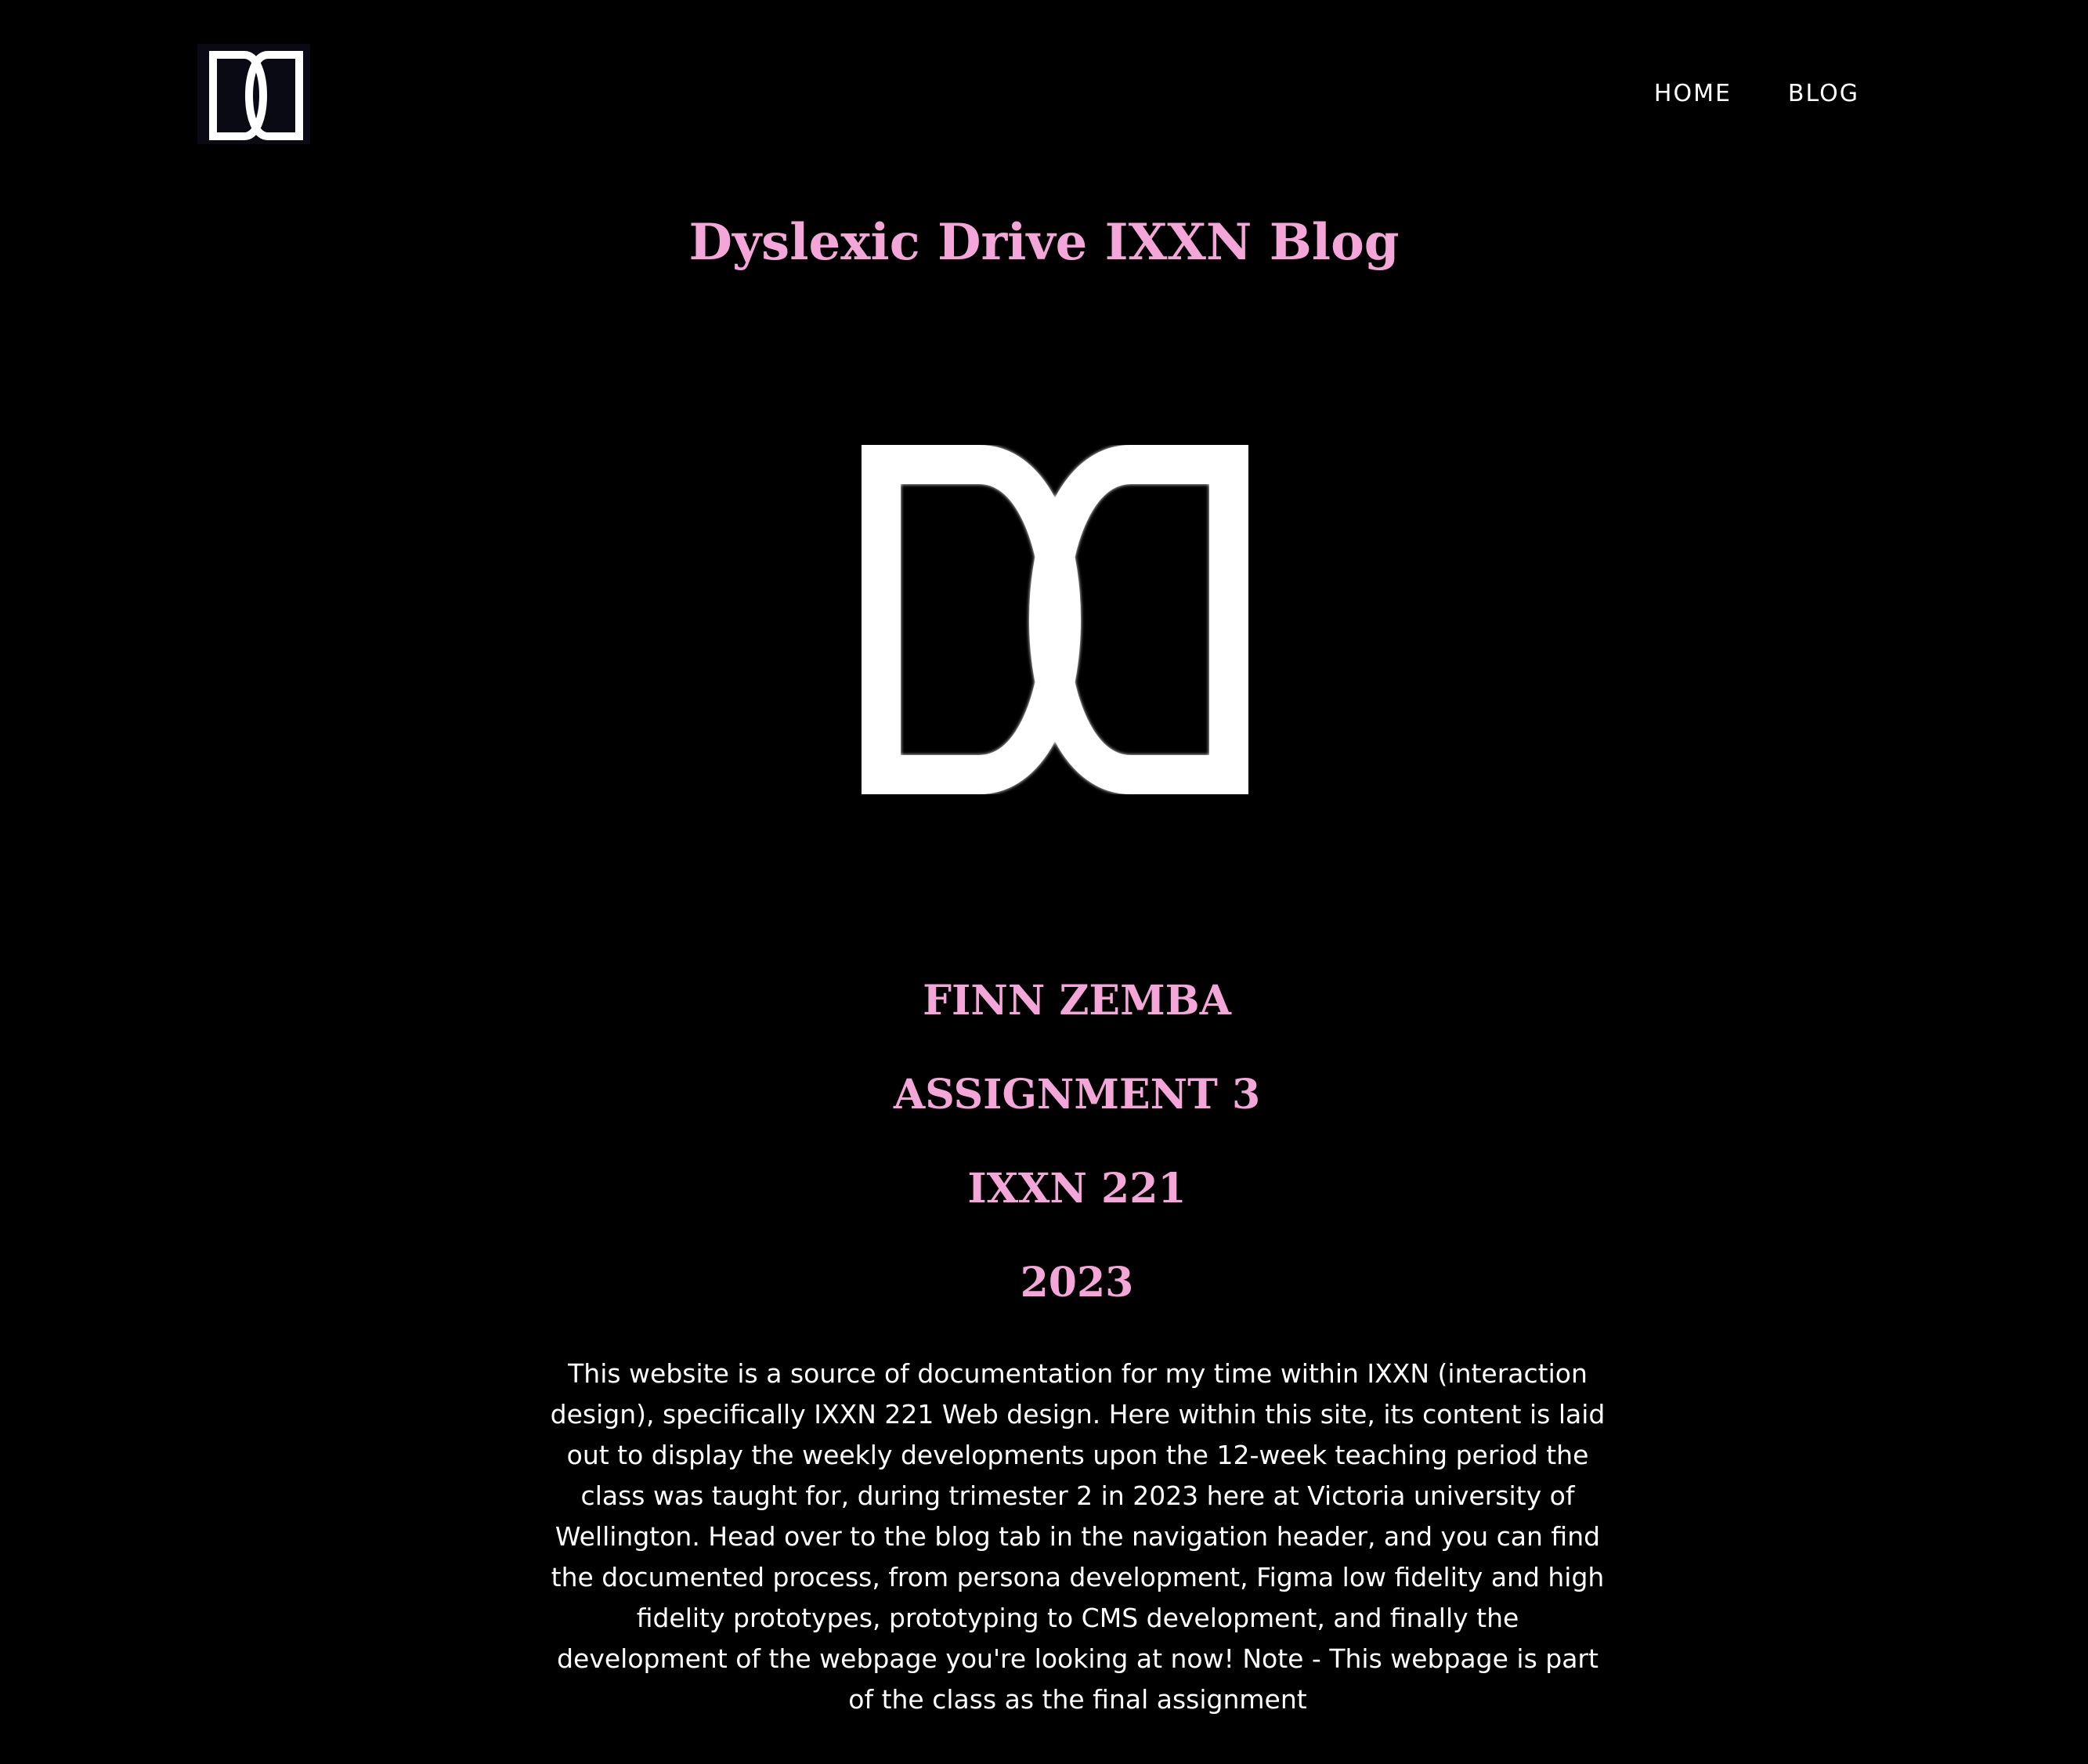  What do you see at coordinates (1077, 1001) in the screenshot?
I see `author-heading: FINN ZEMBA` at bounding box center [1077, 1001].